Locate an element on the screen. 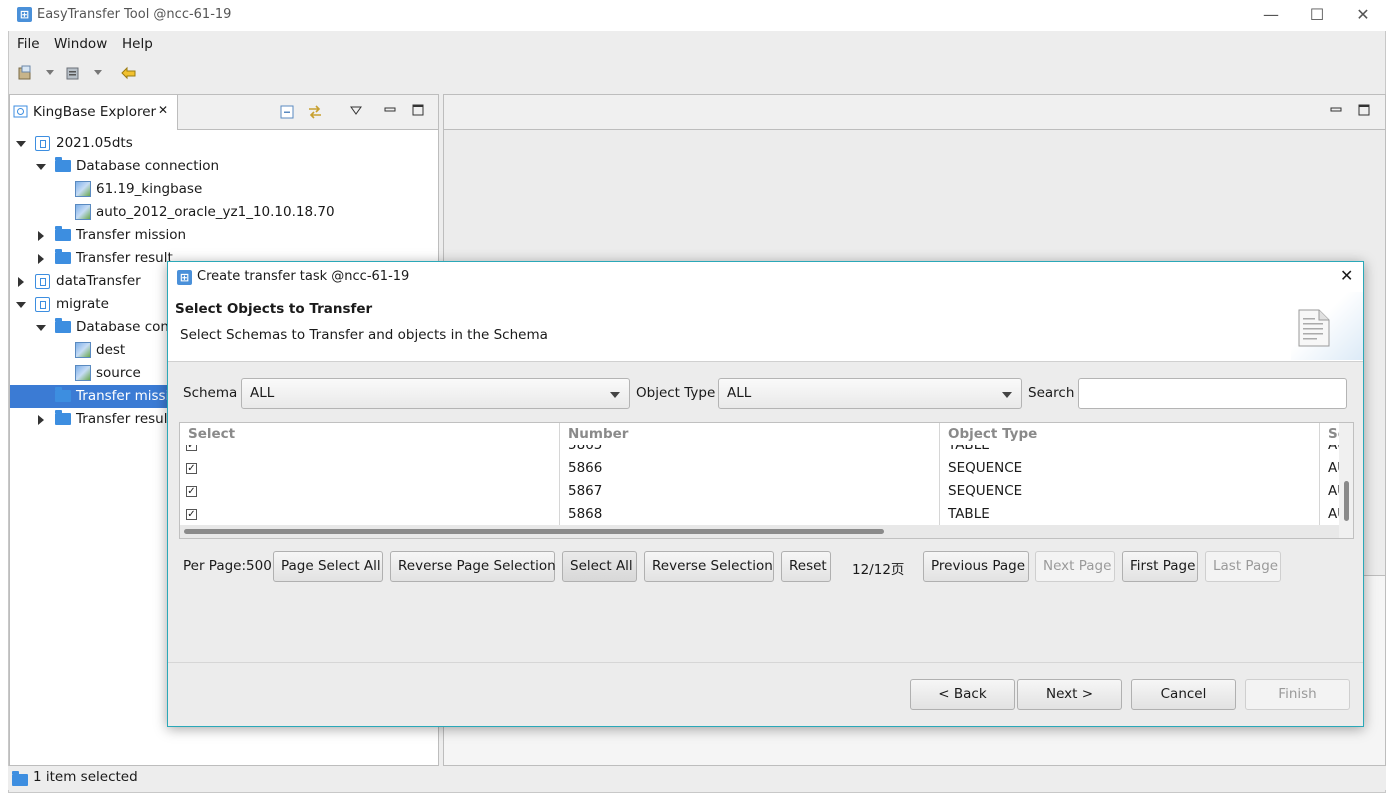  database-icon is located at coordinates (83, 189).